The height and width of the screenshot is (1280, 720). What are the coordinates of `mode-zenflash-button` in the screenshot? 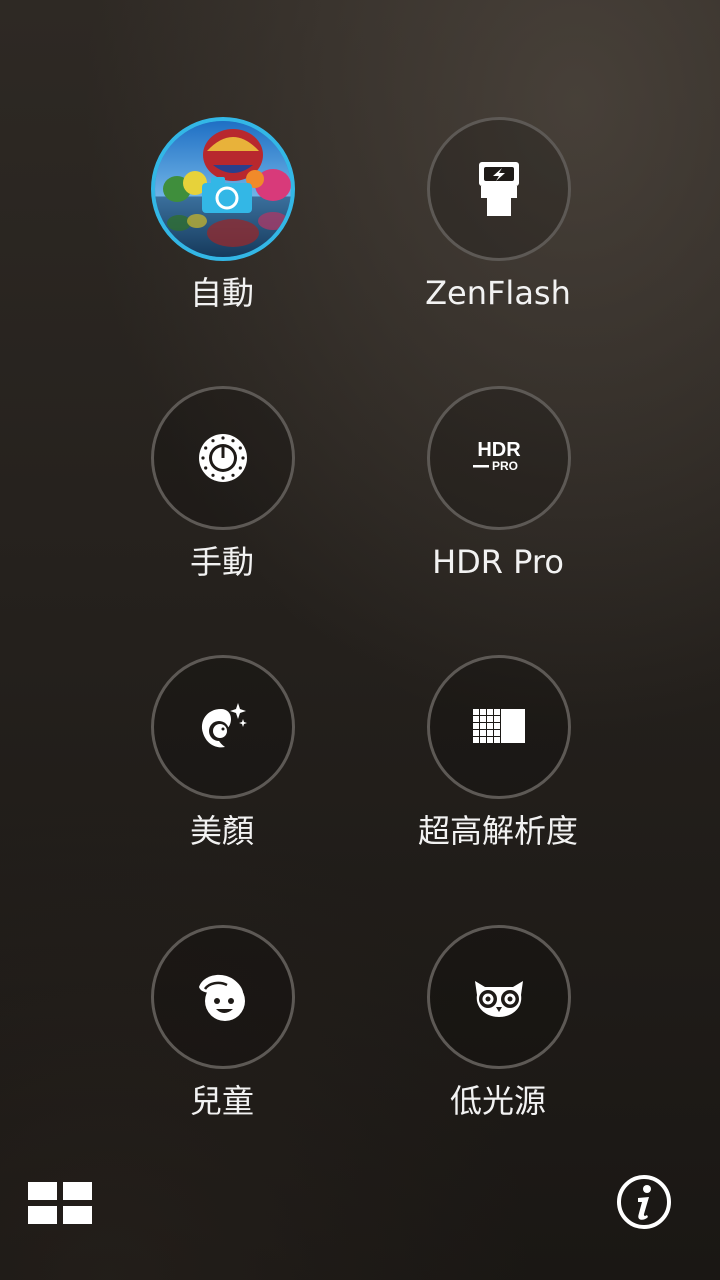 It's located at (499, 189).